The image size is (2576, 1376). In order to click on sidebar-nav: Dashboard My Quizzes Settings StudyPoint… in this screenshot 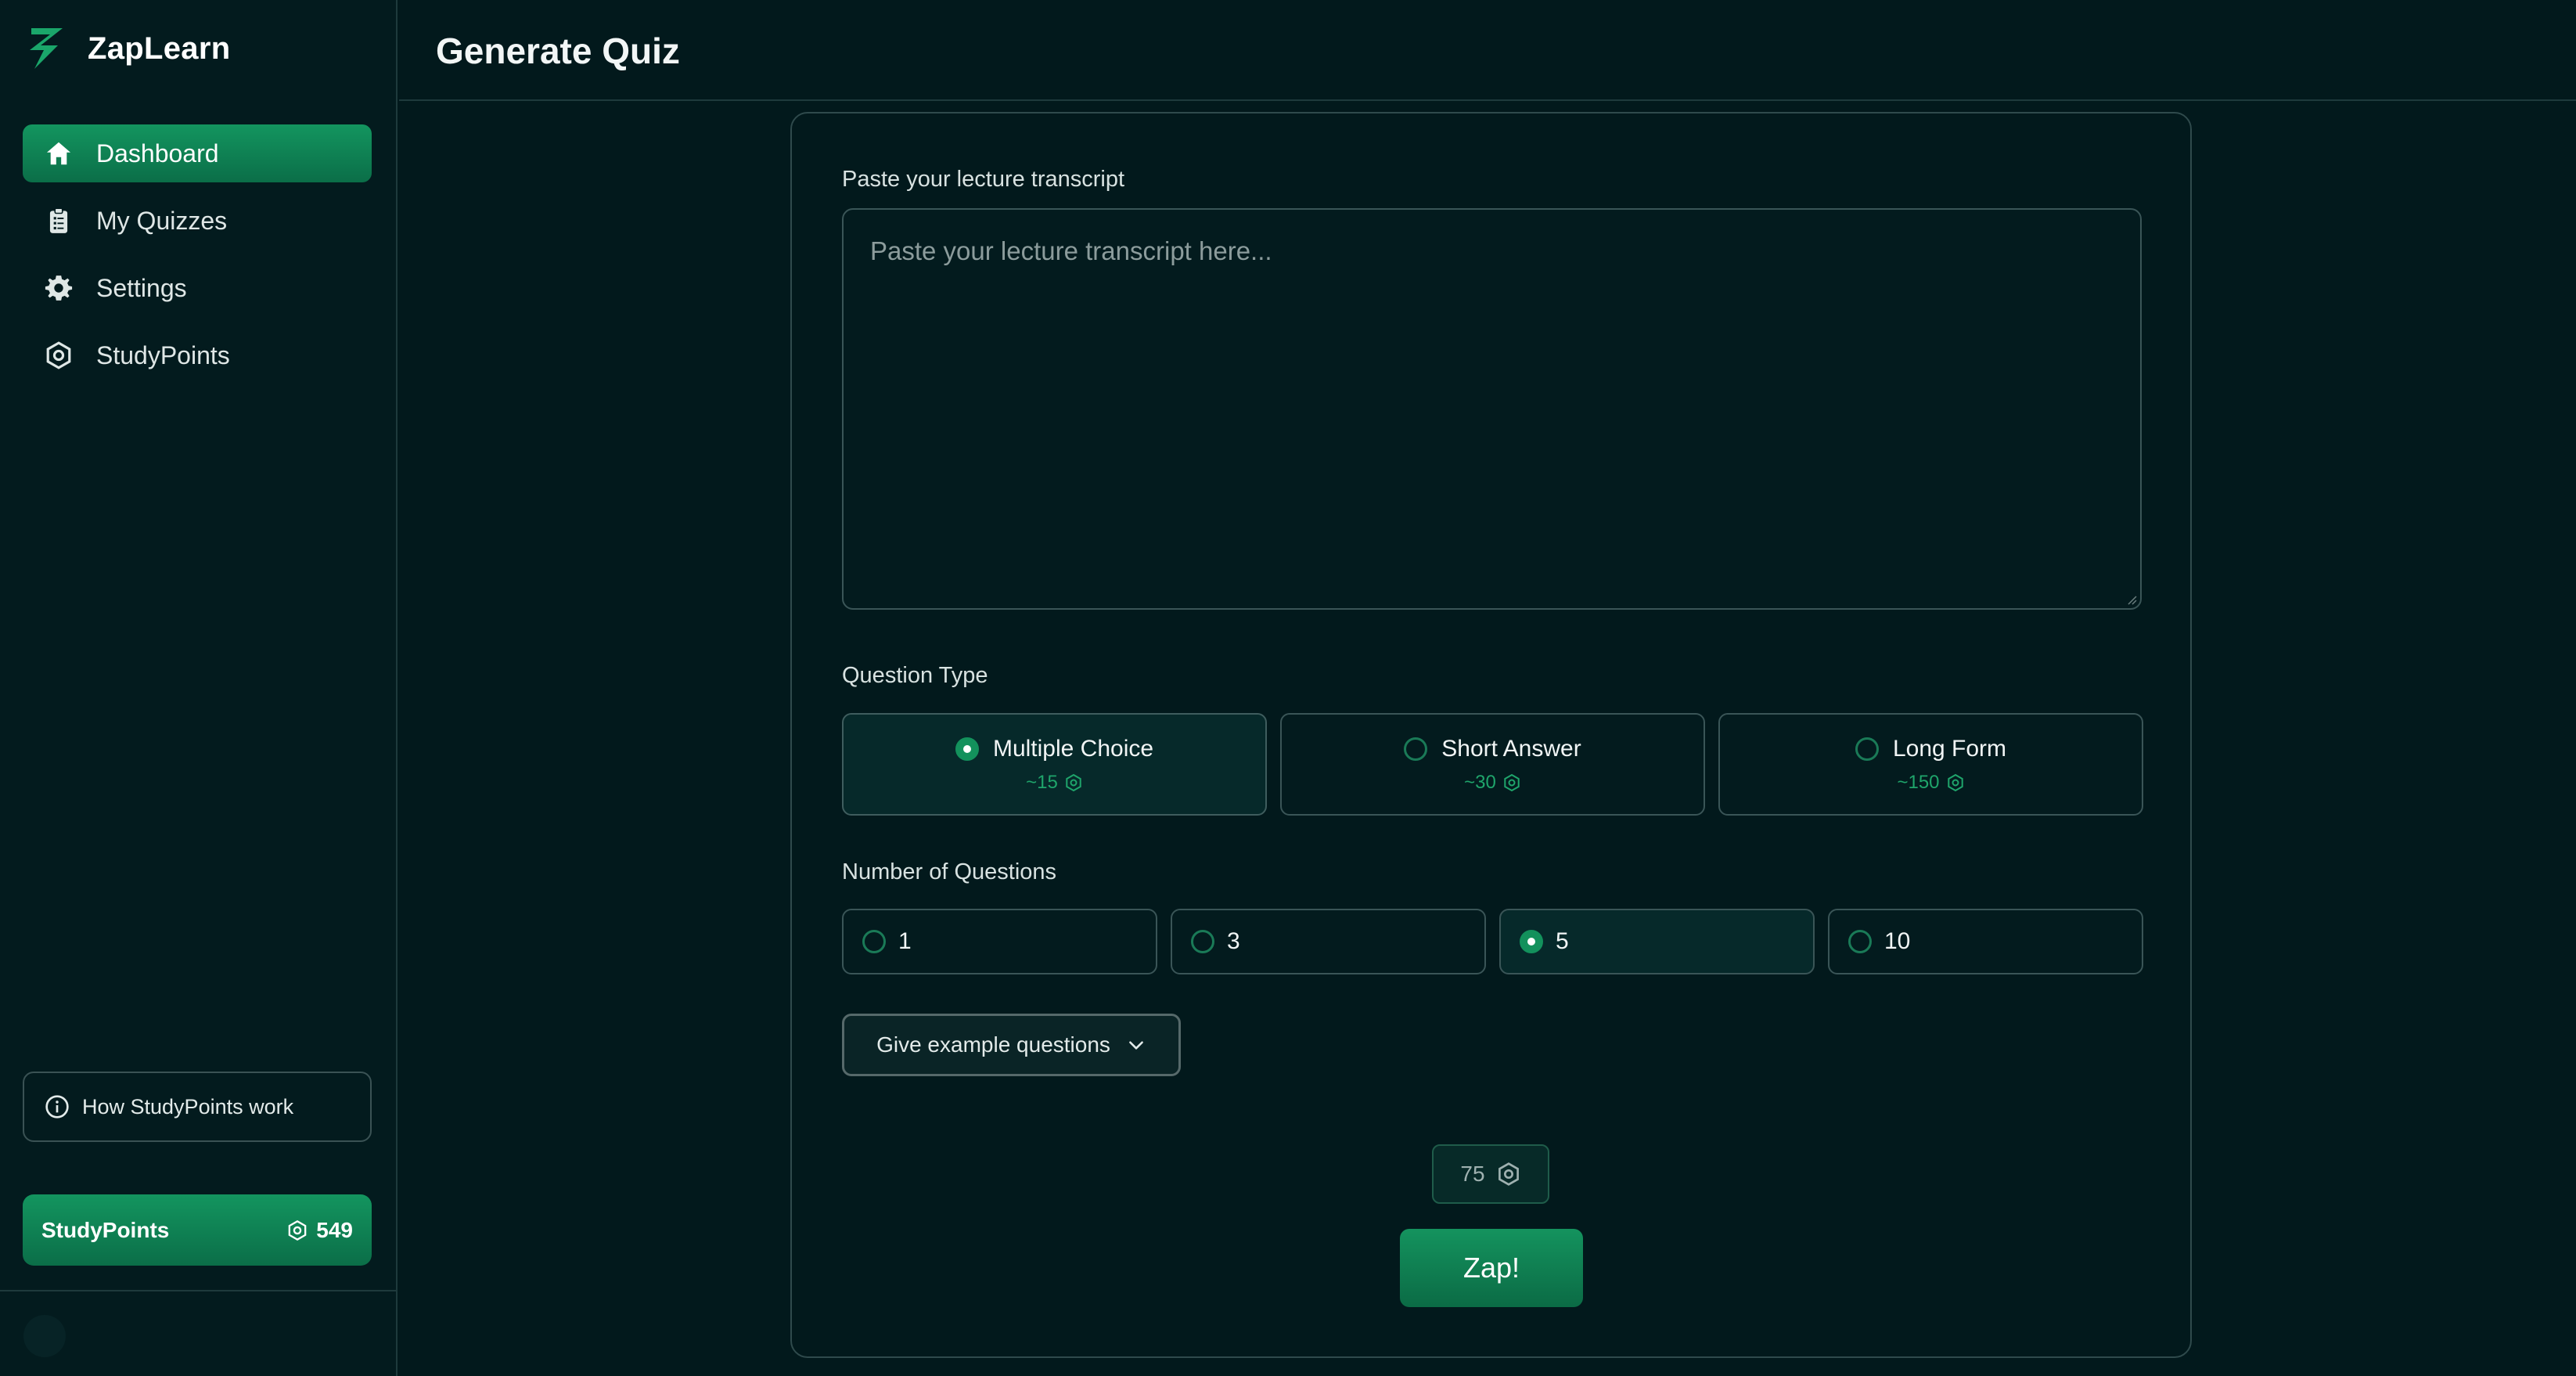, I will do `click(198, 259)`.